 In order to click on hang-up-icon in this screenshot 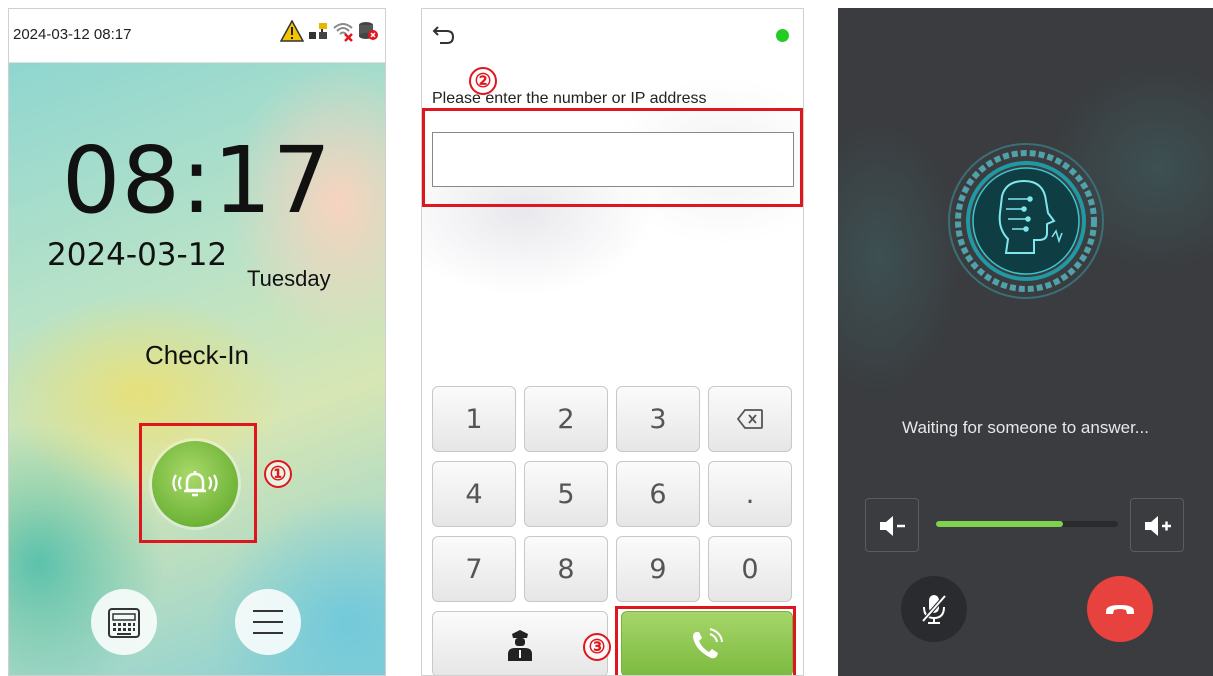, I will do `click(1120, 609)`.